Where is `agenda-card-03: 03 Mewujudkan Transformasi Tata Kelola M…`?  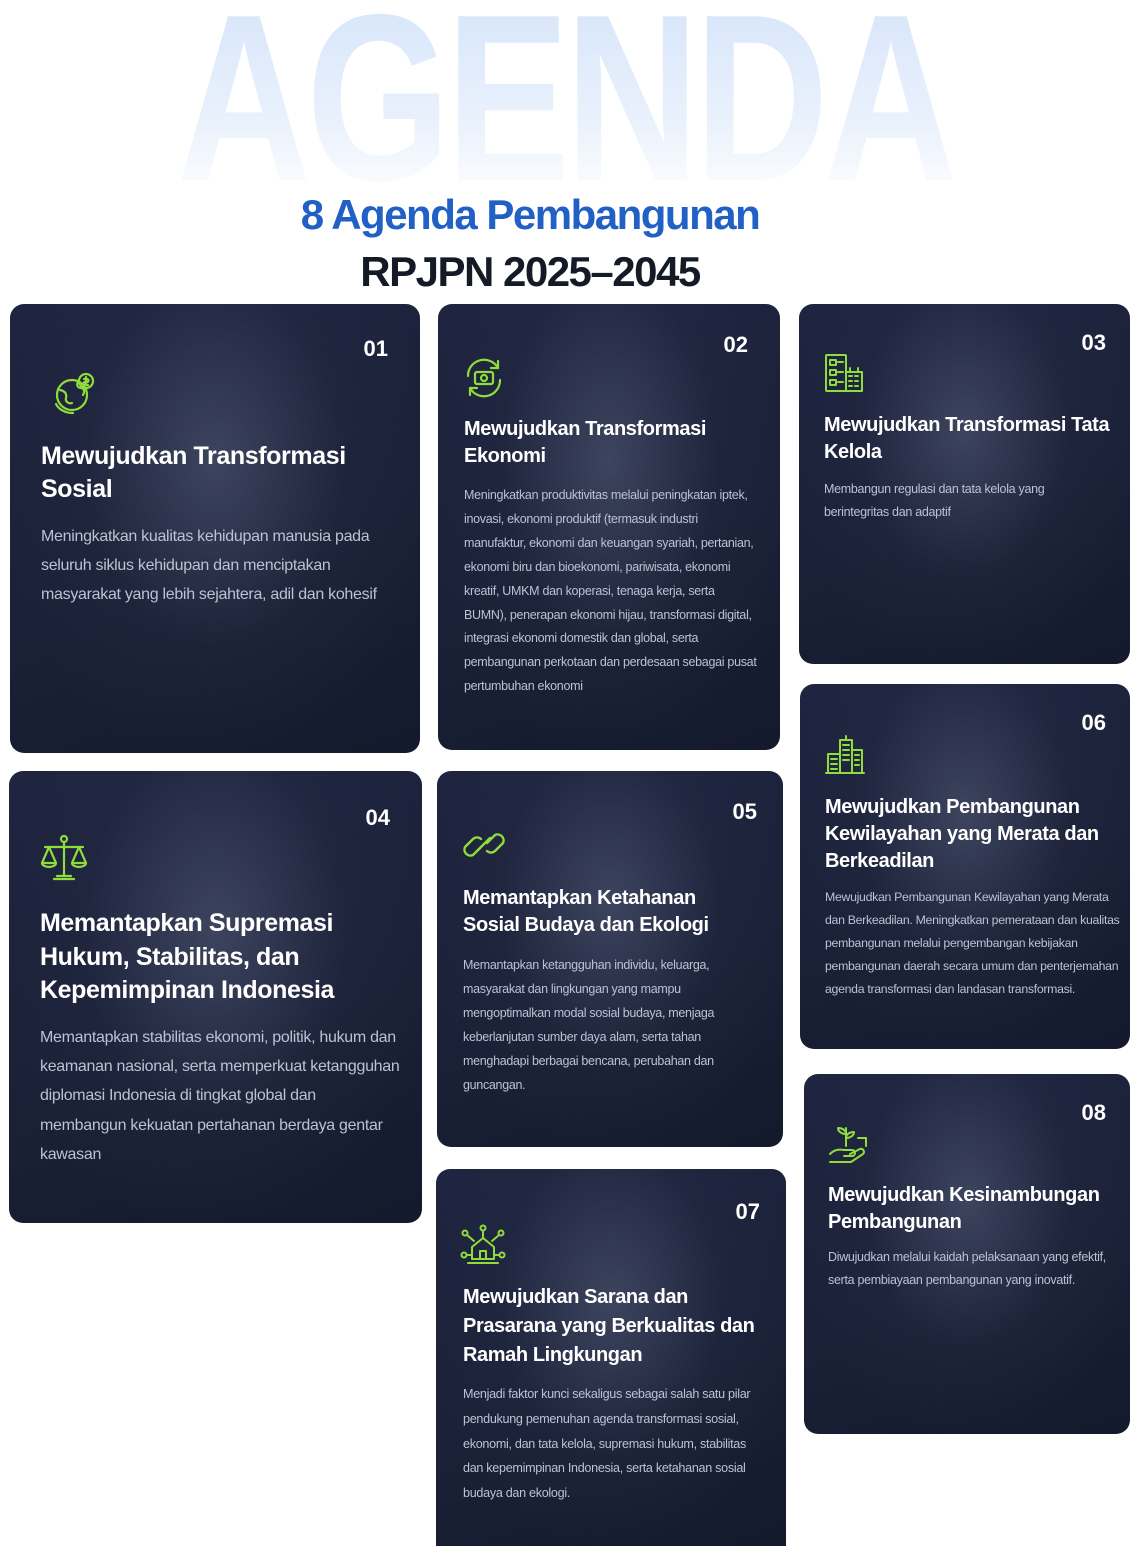
agenda-card-03: 03 Mewujudkan Transformasi Tata Kelola M… is located at coordinates (964, 484).